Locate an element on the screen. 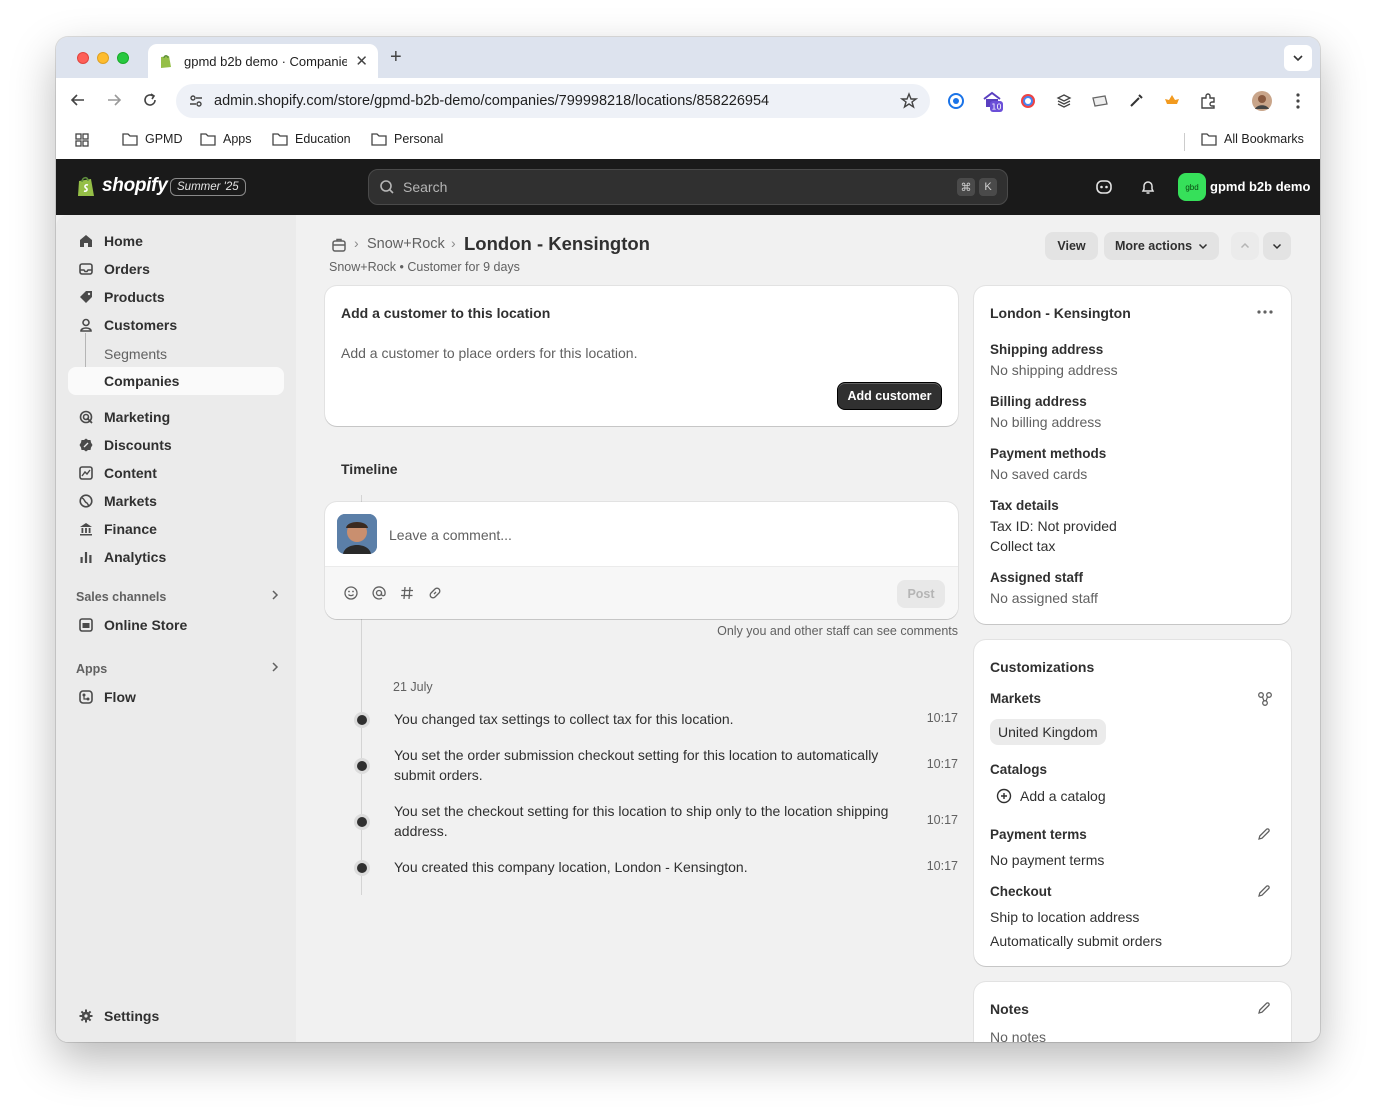 Image resolution: width=1376 pixels, height=1116 pixels. timeline-event-time: 10:17 is located at coordinates (942, 764).